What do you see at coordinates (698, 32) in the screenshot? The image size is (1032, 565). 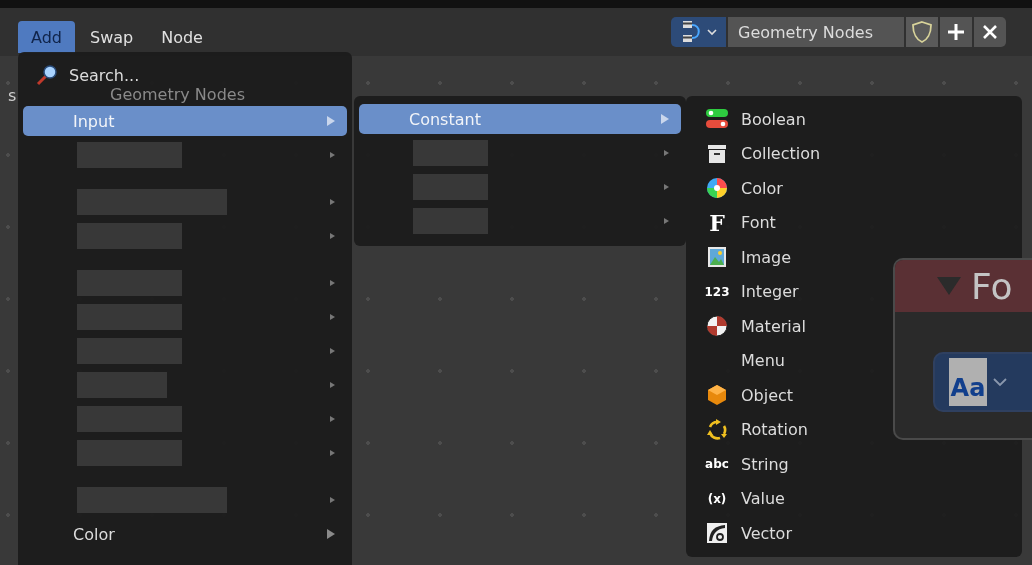 I see `node-tree-type-button` at bounding box center [698, 32].